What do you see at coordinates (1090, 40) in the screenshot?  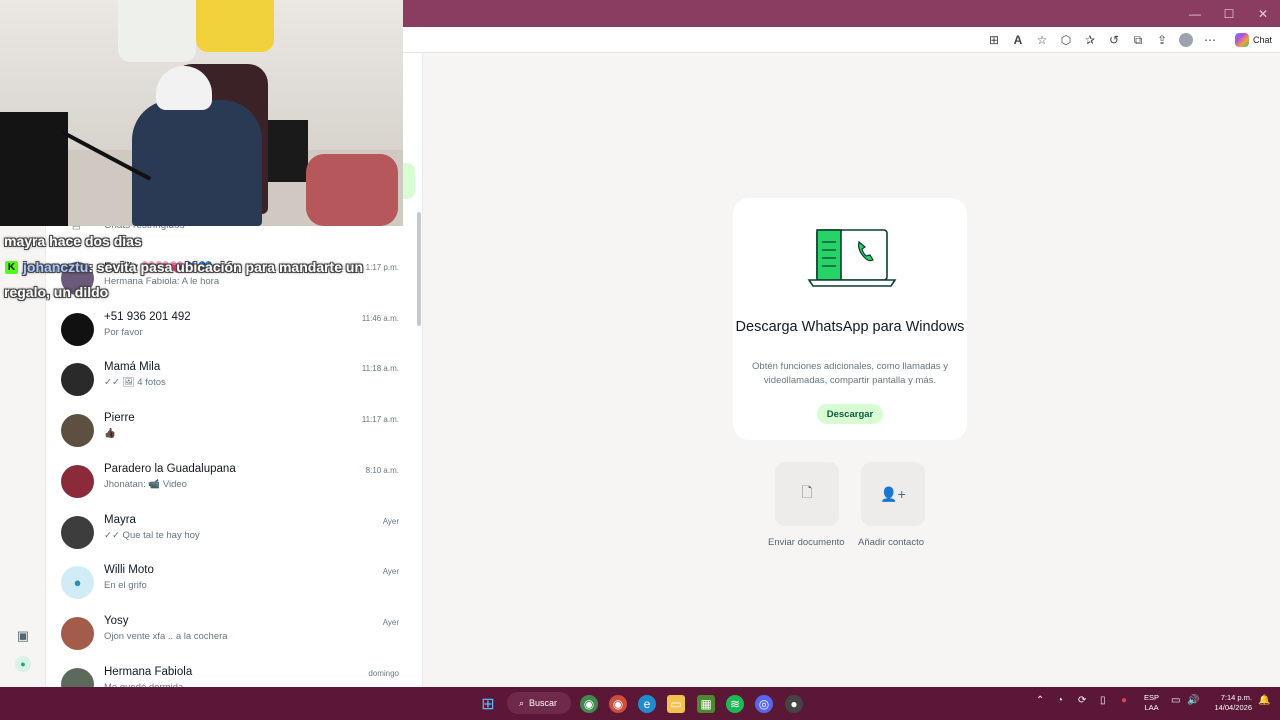 I see `favorites-icon: ✰` at bounding box center [1090, 40].